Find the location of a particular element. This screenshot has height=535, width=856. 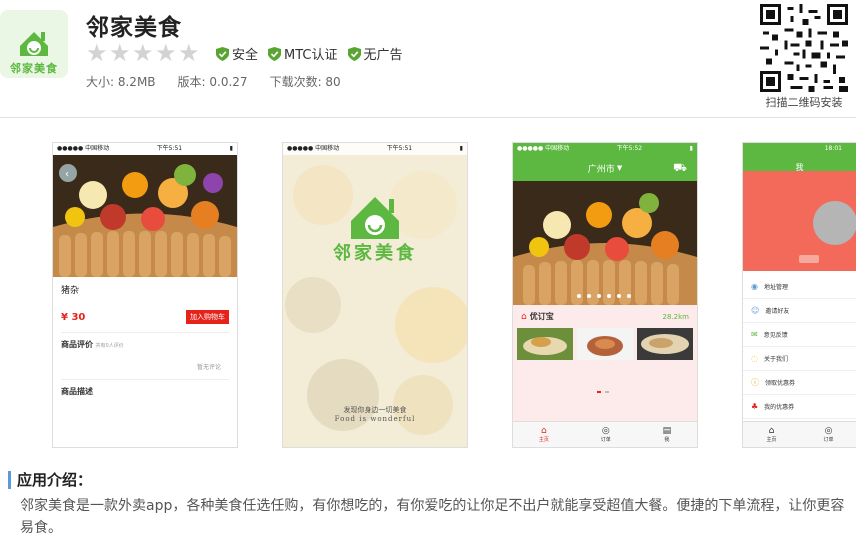

app-meta: 大小: 8.2MB 版本: 0.0.27 下载次数: 80 is located at coordinates (213, 81).